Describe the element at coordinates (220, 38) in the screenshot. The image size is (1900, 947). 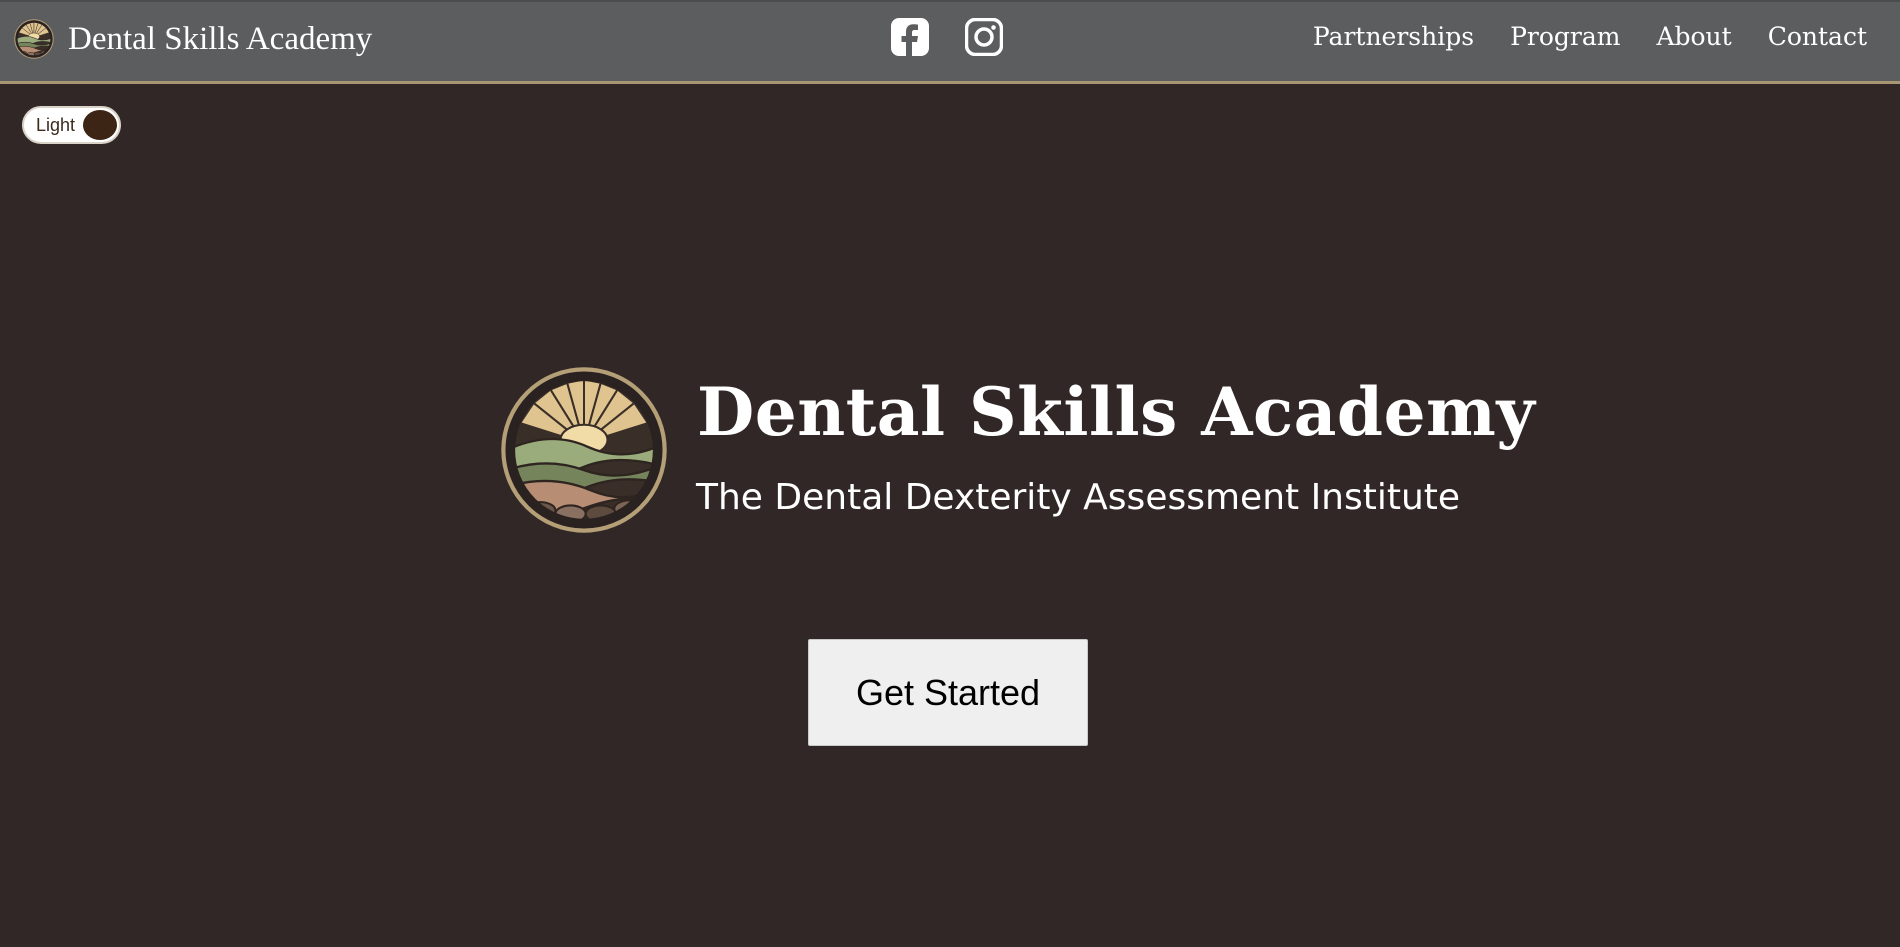
I see `brand-name: Dental Skills Academy` at that location.